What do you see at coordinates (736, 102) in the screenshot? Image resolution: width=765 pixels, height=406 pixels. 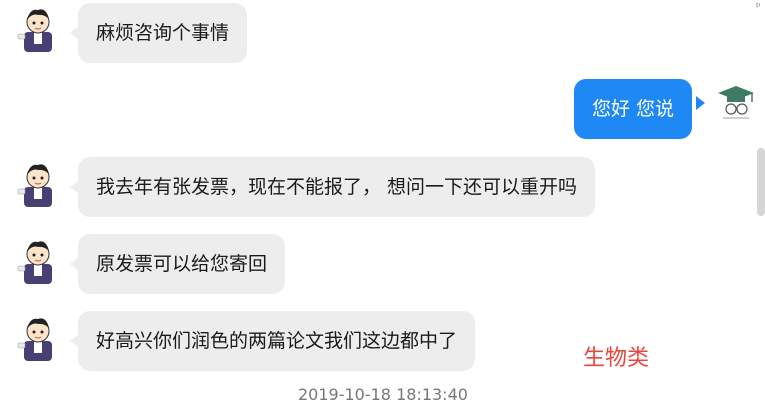 I see `agent-avatar-icon` at bounding box center [736, 102].